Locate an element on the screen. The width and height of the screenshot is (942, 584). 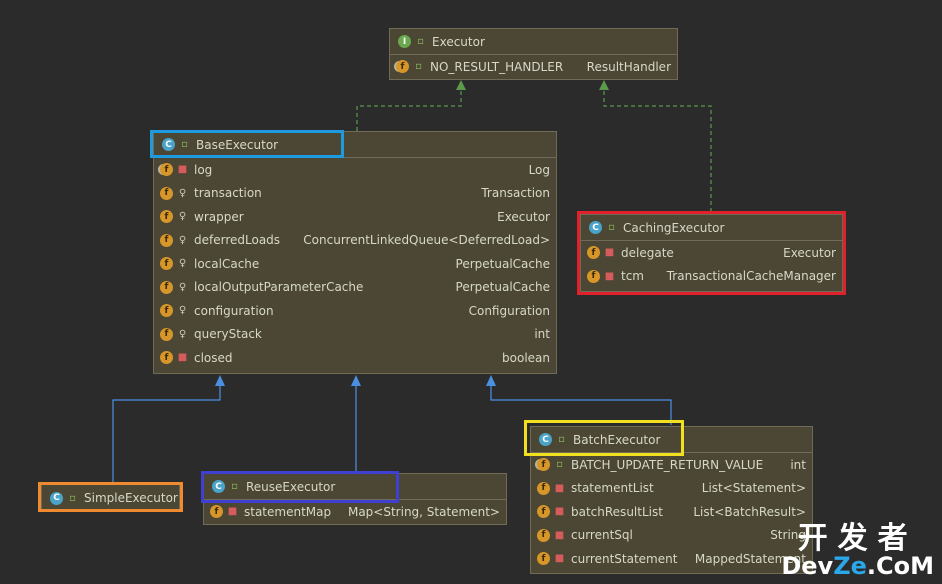
field-row: f ♀ transaction Transaction is located at coordinates (355, 194).